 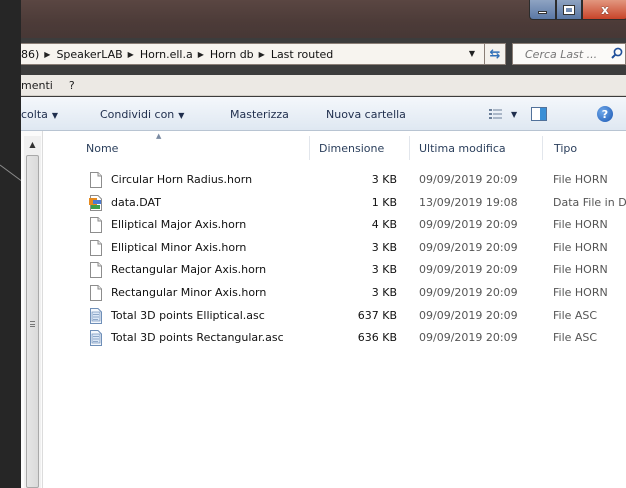 I want to click on burn-button: Masterizza, so click(x=259, y=114).